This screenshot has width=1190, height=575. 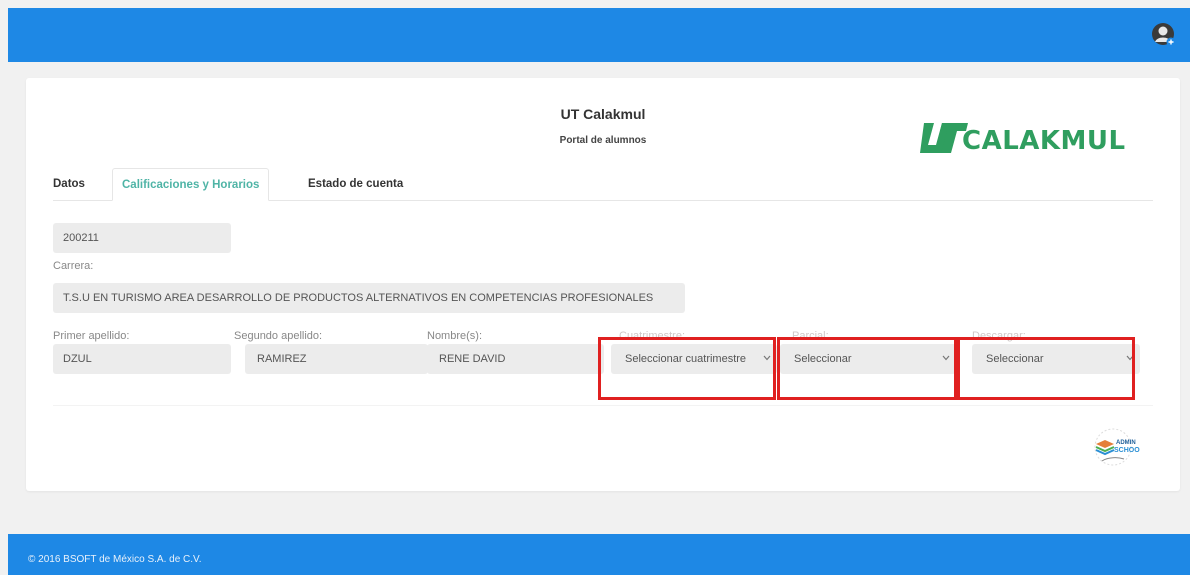 What do you see at coordinates (355, 184) in the screenshot?
I see `tab-estado-de-cuenta: Estado de cuenta` at bounding box center [355, 184].